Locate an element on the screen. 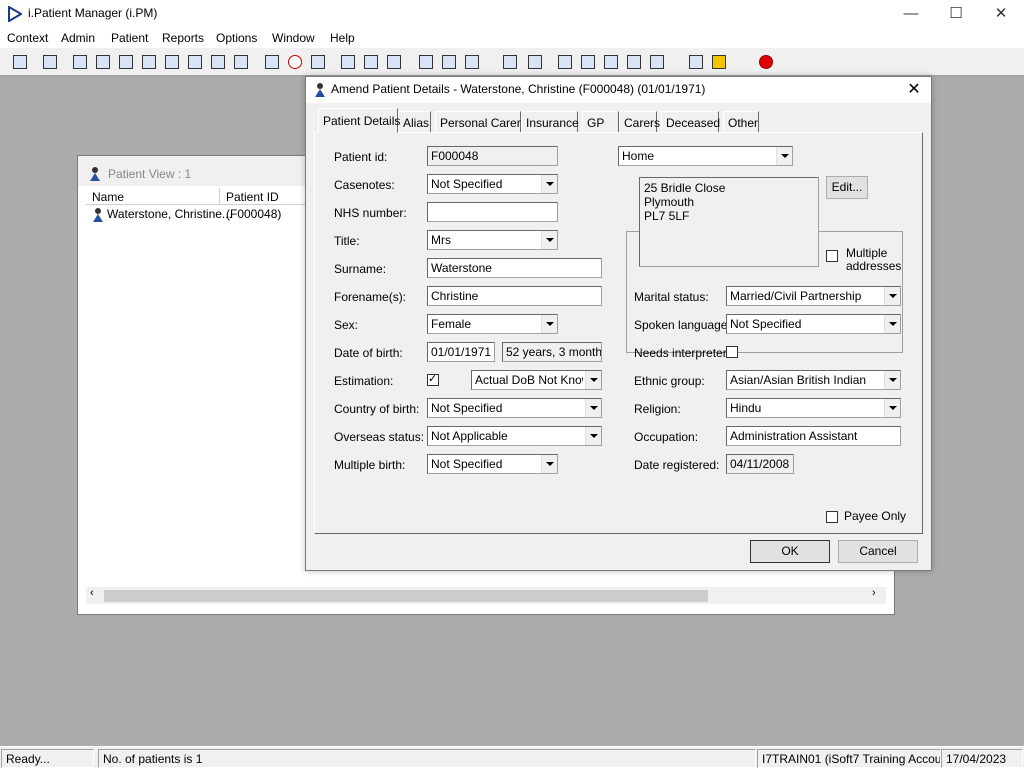  menu-reports: Reports is located at coordinates (183, 38).